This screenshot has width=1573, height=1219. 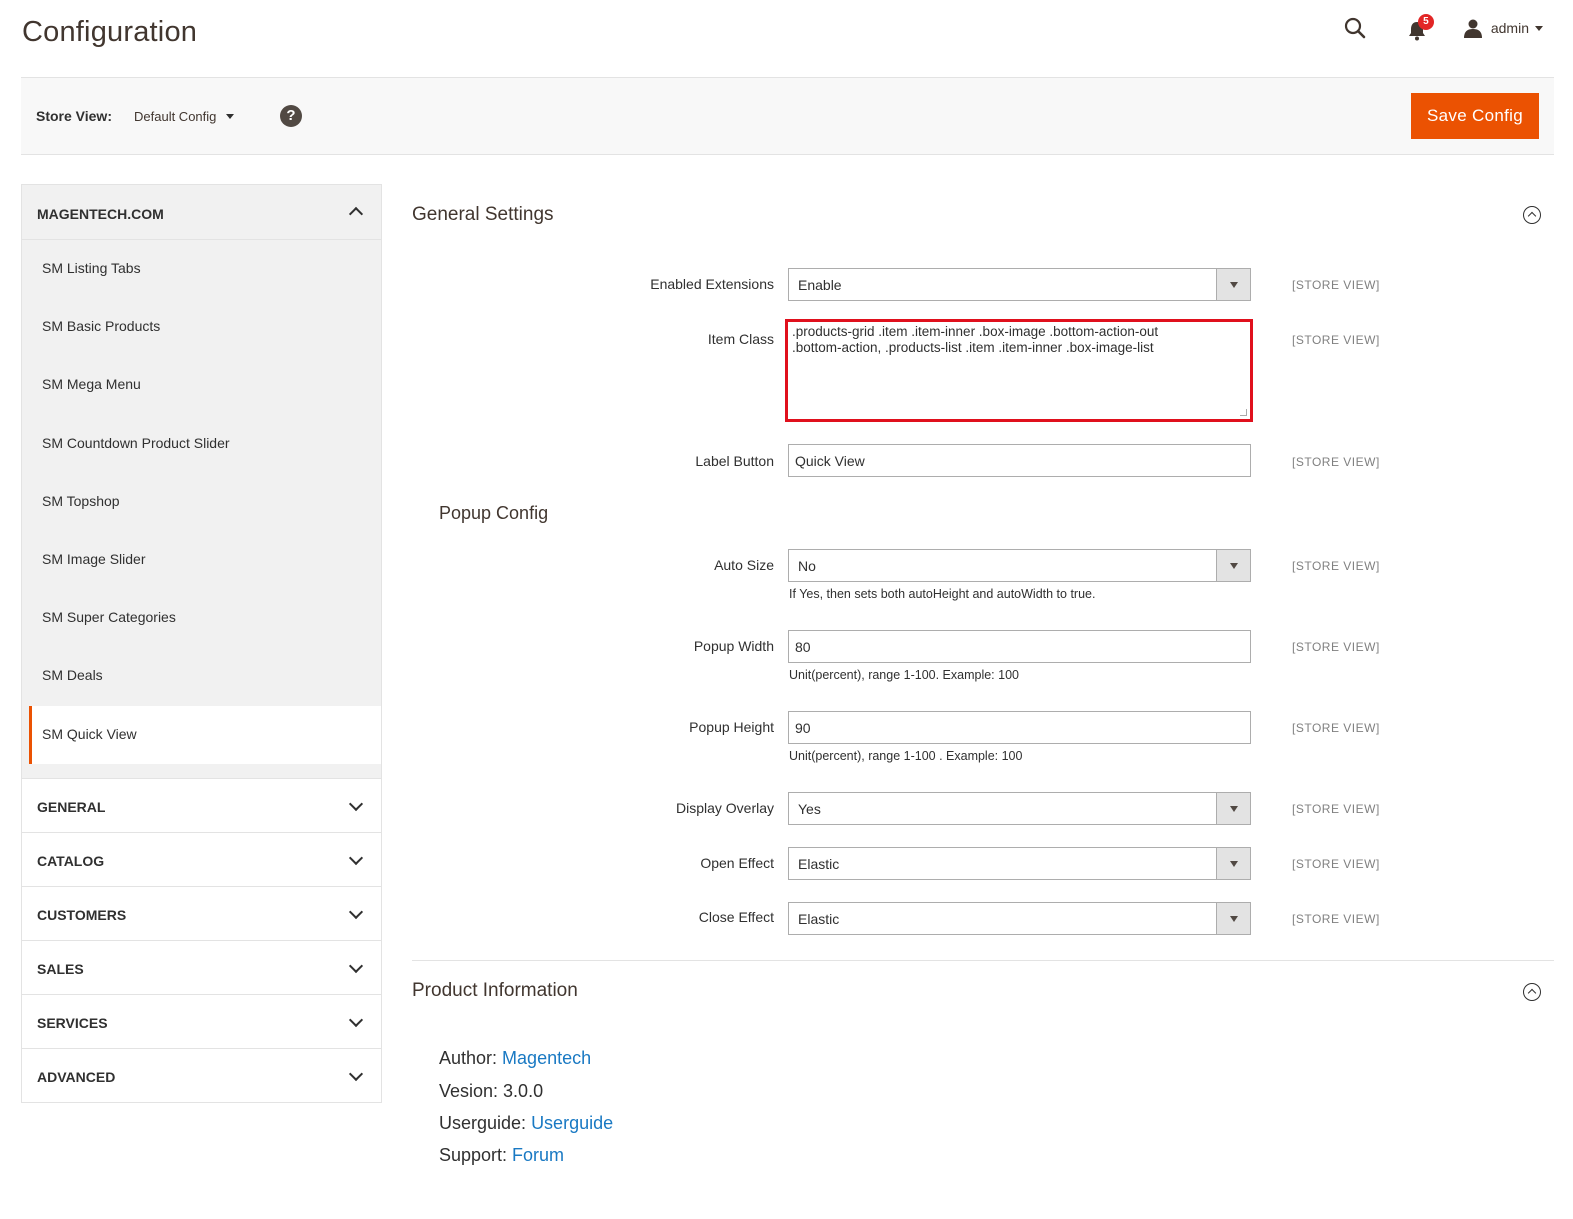 I want to click on select-value: Yes, so click(x=809, y=809).